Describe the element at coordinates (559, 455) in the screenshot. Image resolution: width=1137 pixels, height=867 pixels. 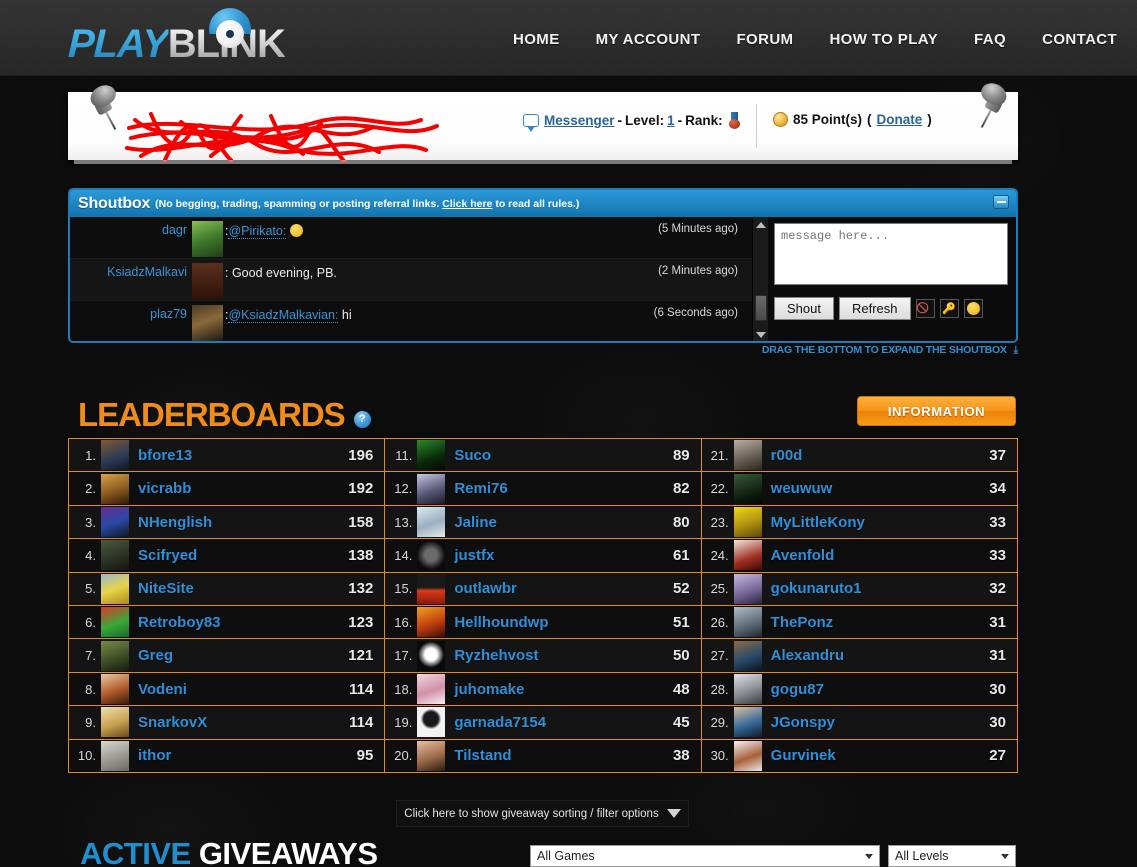
I see `player-name: Suco` at that location.